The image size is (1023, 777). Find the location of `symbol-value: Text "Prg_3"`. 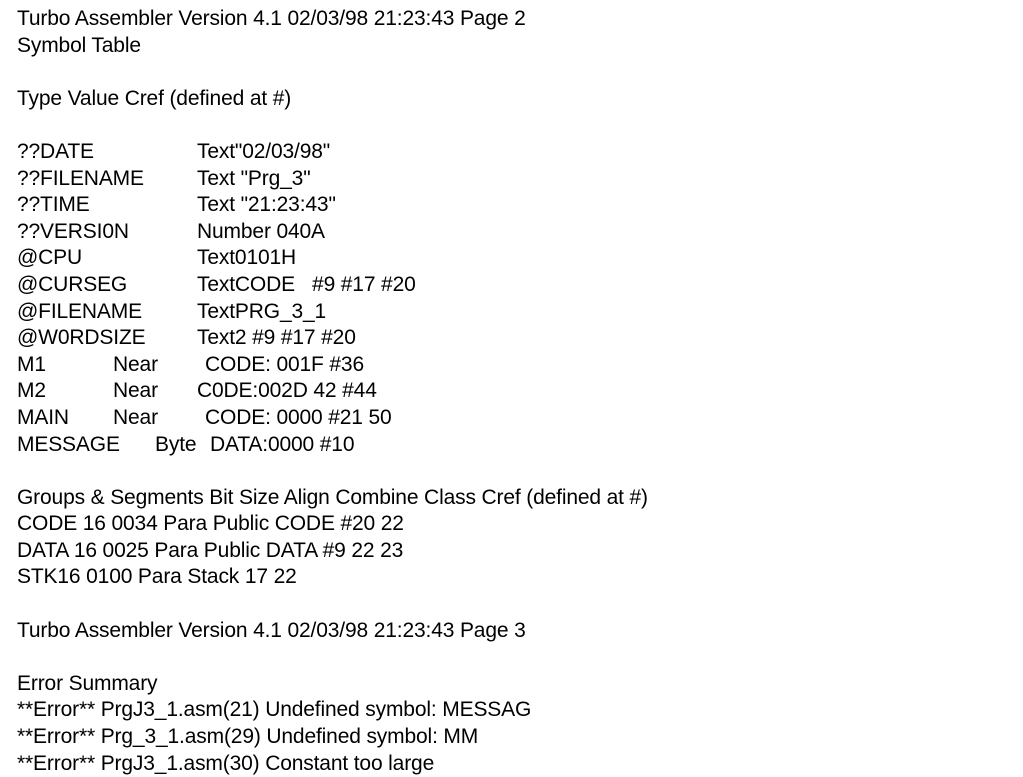

symbol-value: Text "Prg_3" is located at coordinates (254, 178).